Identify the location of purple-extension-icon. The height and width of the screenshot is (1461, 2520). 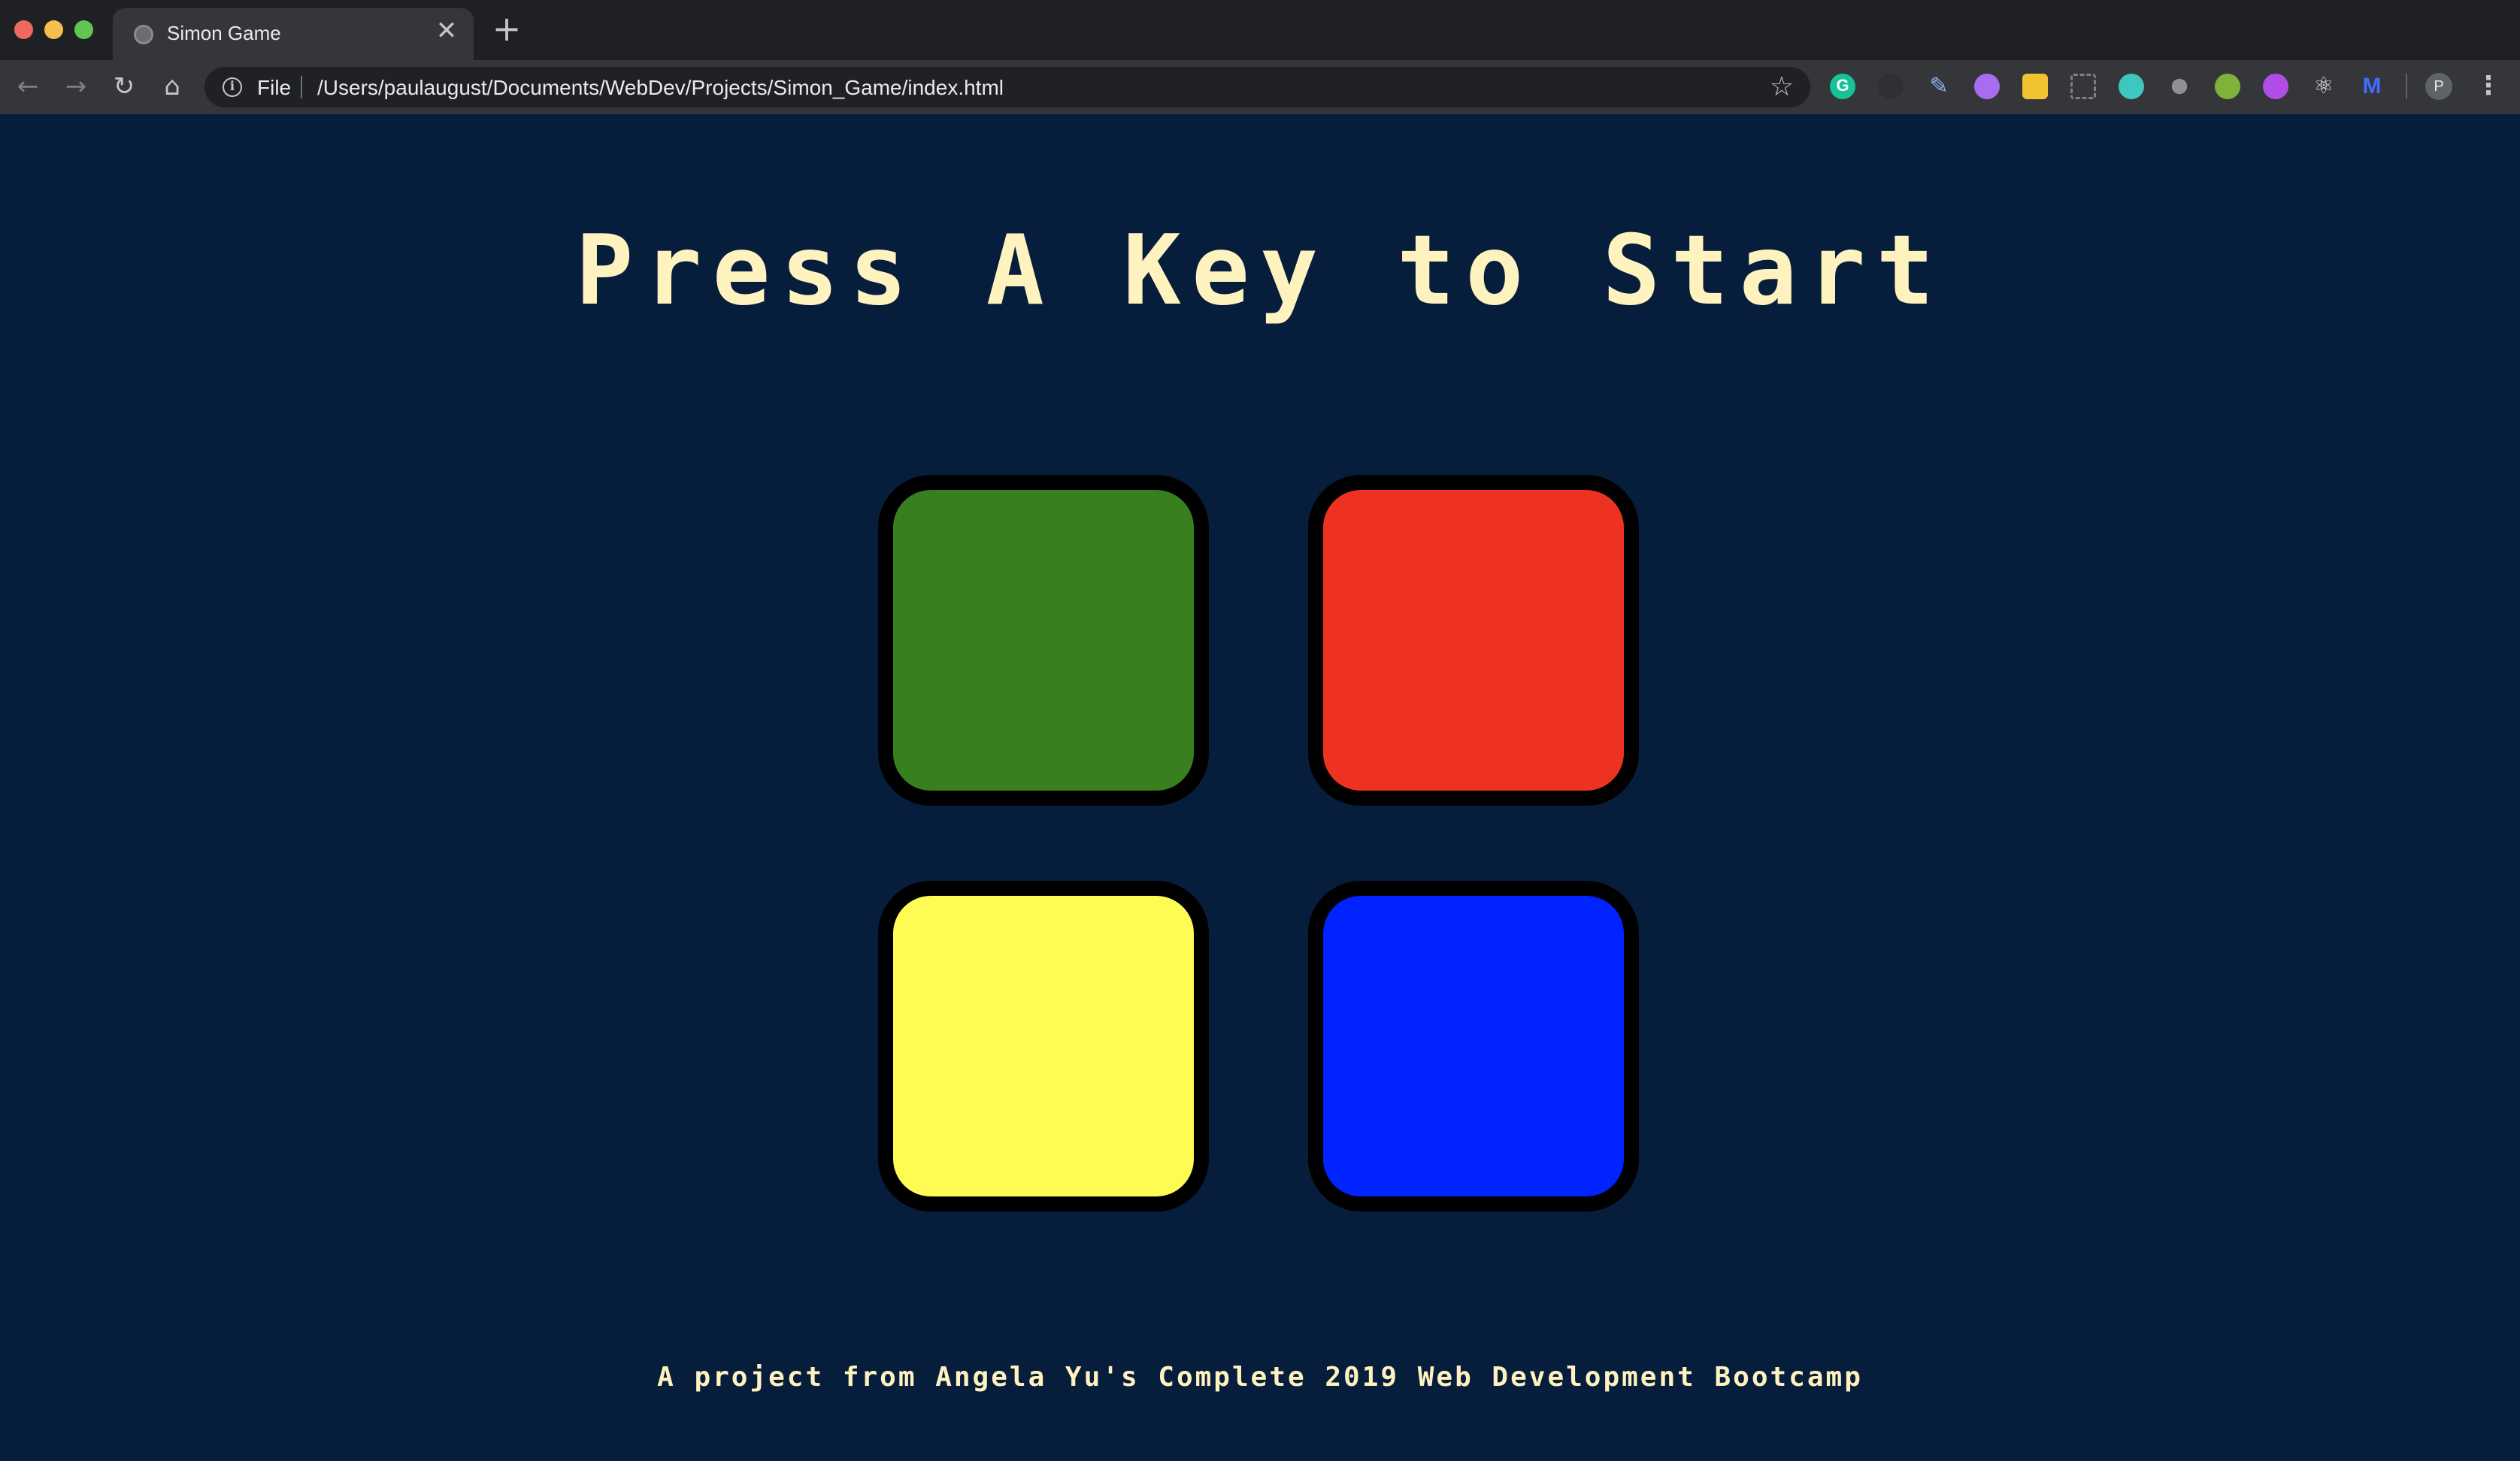
(1987, 86).